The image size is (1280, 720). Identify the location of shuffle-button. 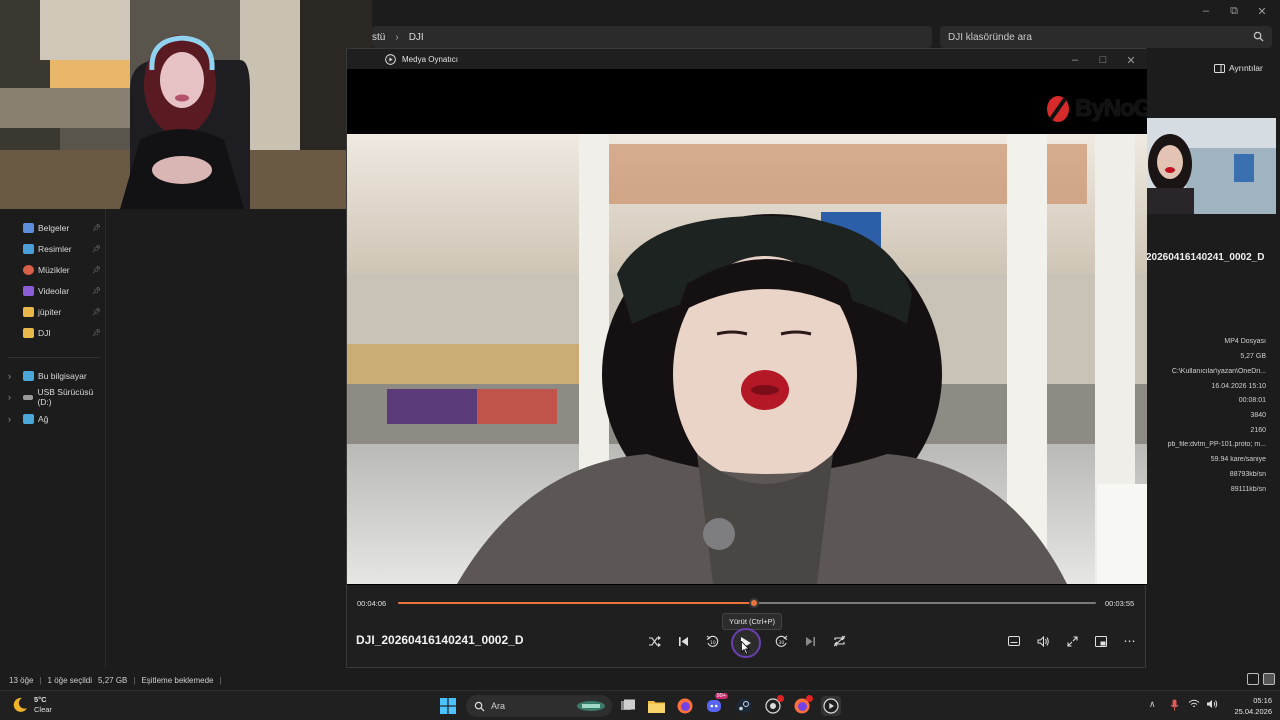
(654, 641).